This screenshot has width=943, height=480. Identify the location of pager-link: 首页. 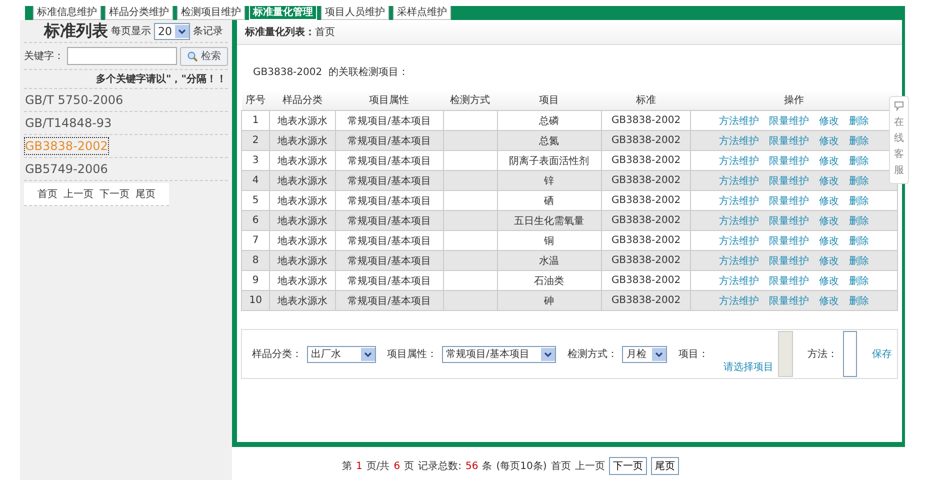
(48, 194).